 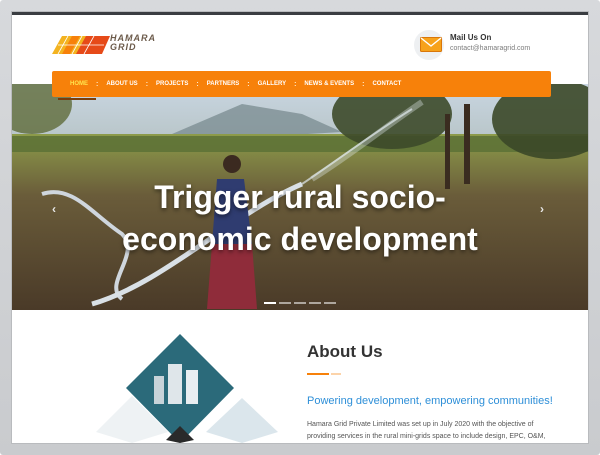 I want to click on nav-active-indicator, so click(x=77, y=99).